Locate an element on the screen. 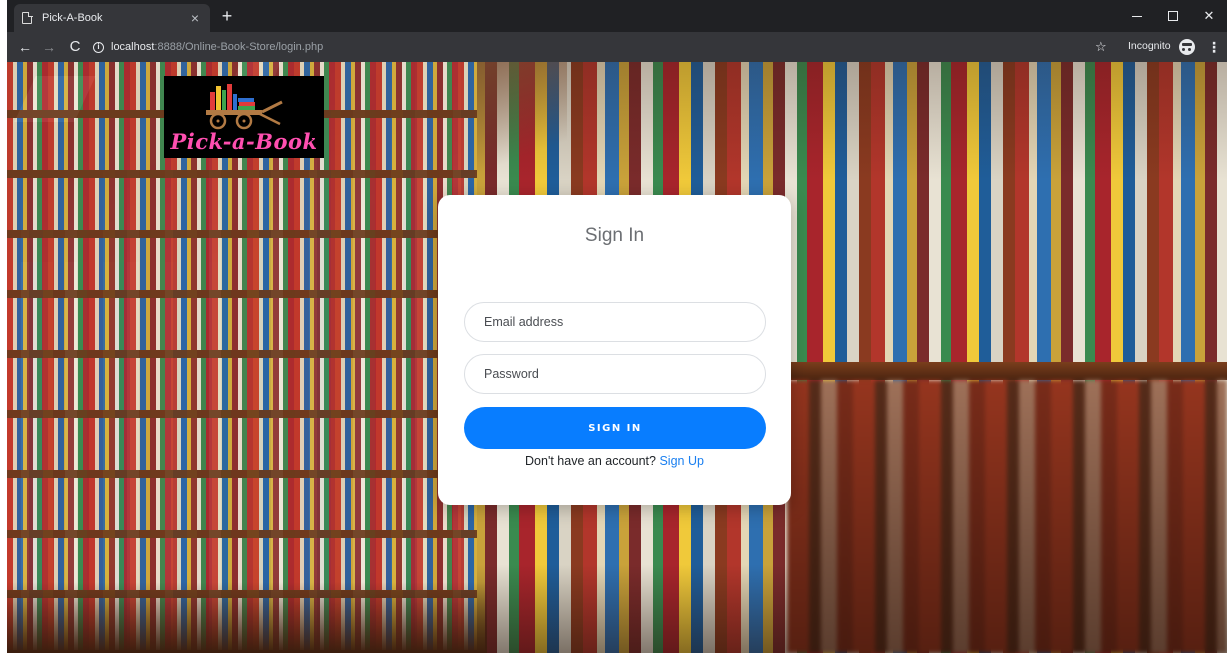  browser-tab: Pick-A-Book × is located at coordinates (112, 18).